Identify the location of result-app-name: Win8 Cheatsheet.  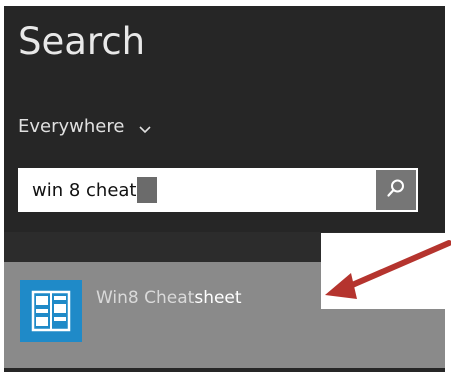
(169, 298).